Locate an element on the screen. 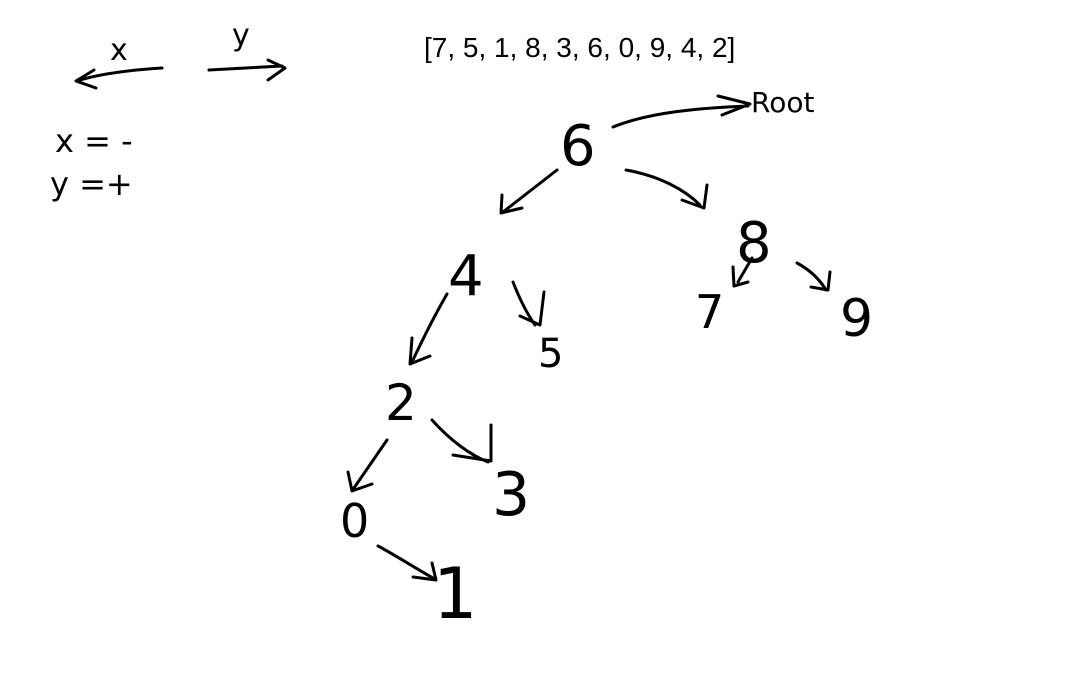 The image size is (1075, 683). node-1: 1 is located at coordinates (455, 594).